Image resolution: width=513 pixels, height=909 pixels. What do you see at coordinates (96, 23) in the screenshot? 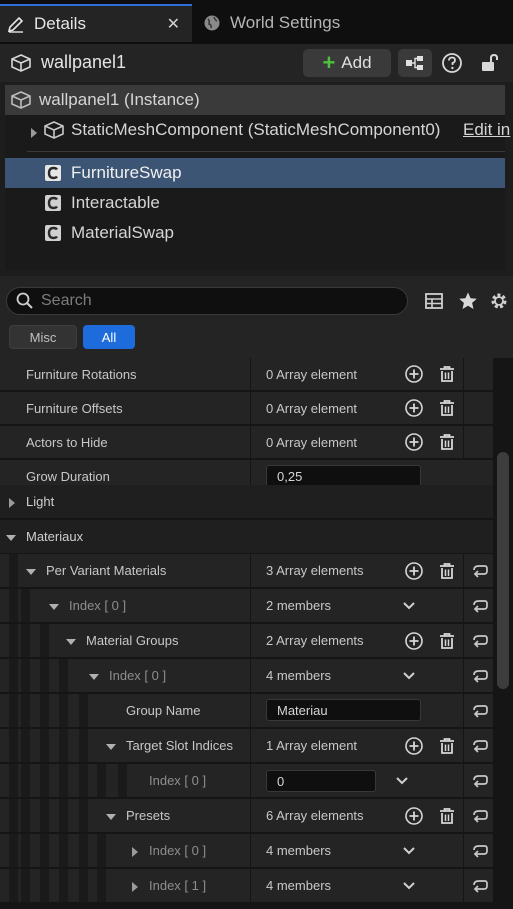
I see `tab-details: Details ✕` at bounding box center [96, 23].